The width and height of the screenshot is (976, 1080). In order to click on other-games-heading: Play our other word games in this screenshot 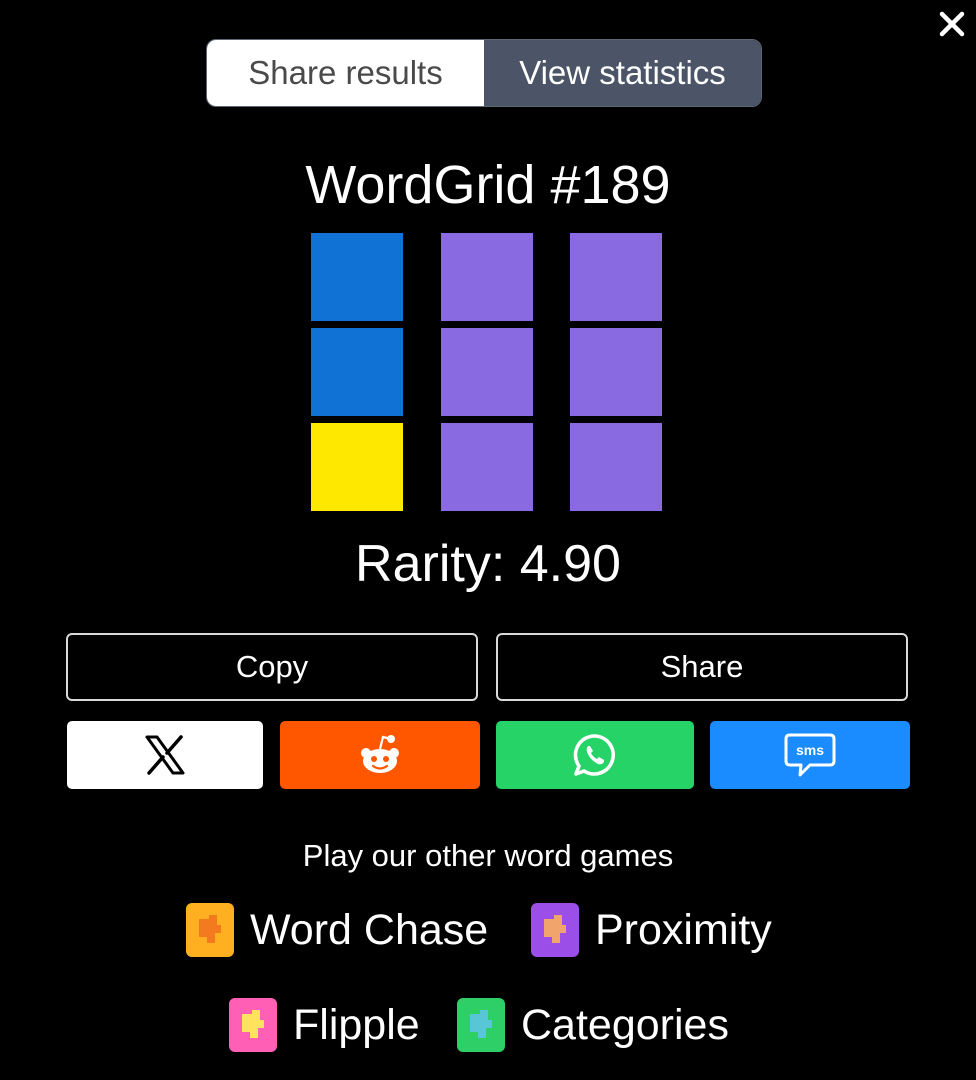, I will do `click(488, 855)`.